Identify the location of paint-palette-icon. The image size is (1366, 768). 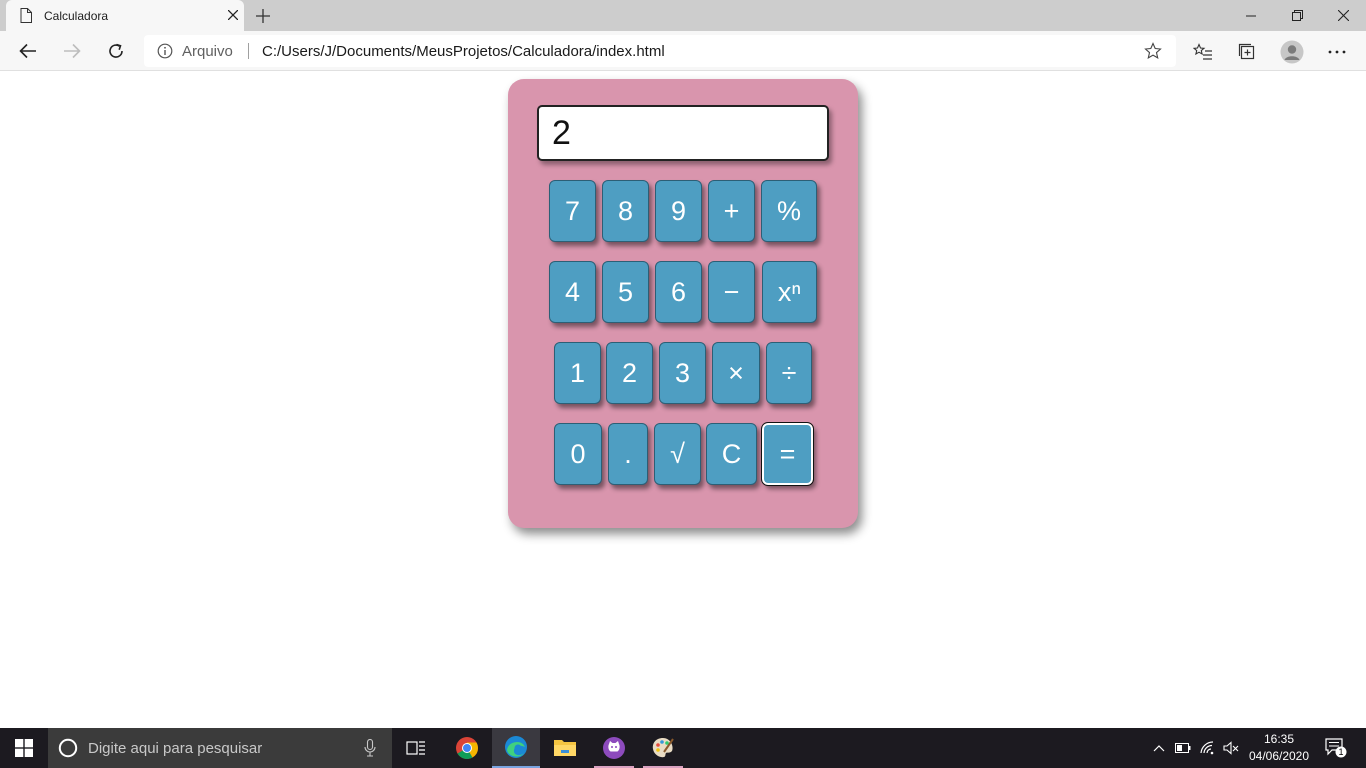
(663, 748).